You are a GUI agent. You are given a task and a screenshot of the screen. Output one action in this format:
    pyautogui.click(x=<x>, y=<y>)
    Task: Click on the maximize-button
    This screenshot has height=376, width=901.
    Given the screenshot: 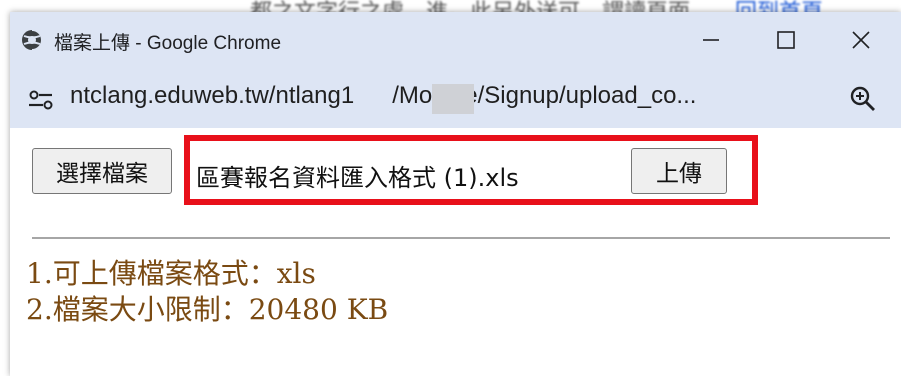 What is the action you would take?
    pyautogui.click(x=786, y=40)
    